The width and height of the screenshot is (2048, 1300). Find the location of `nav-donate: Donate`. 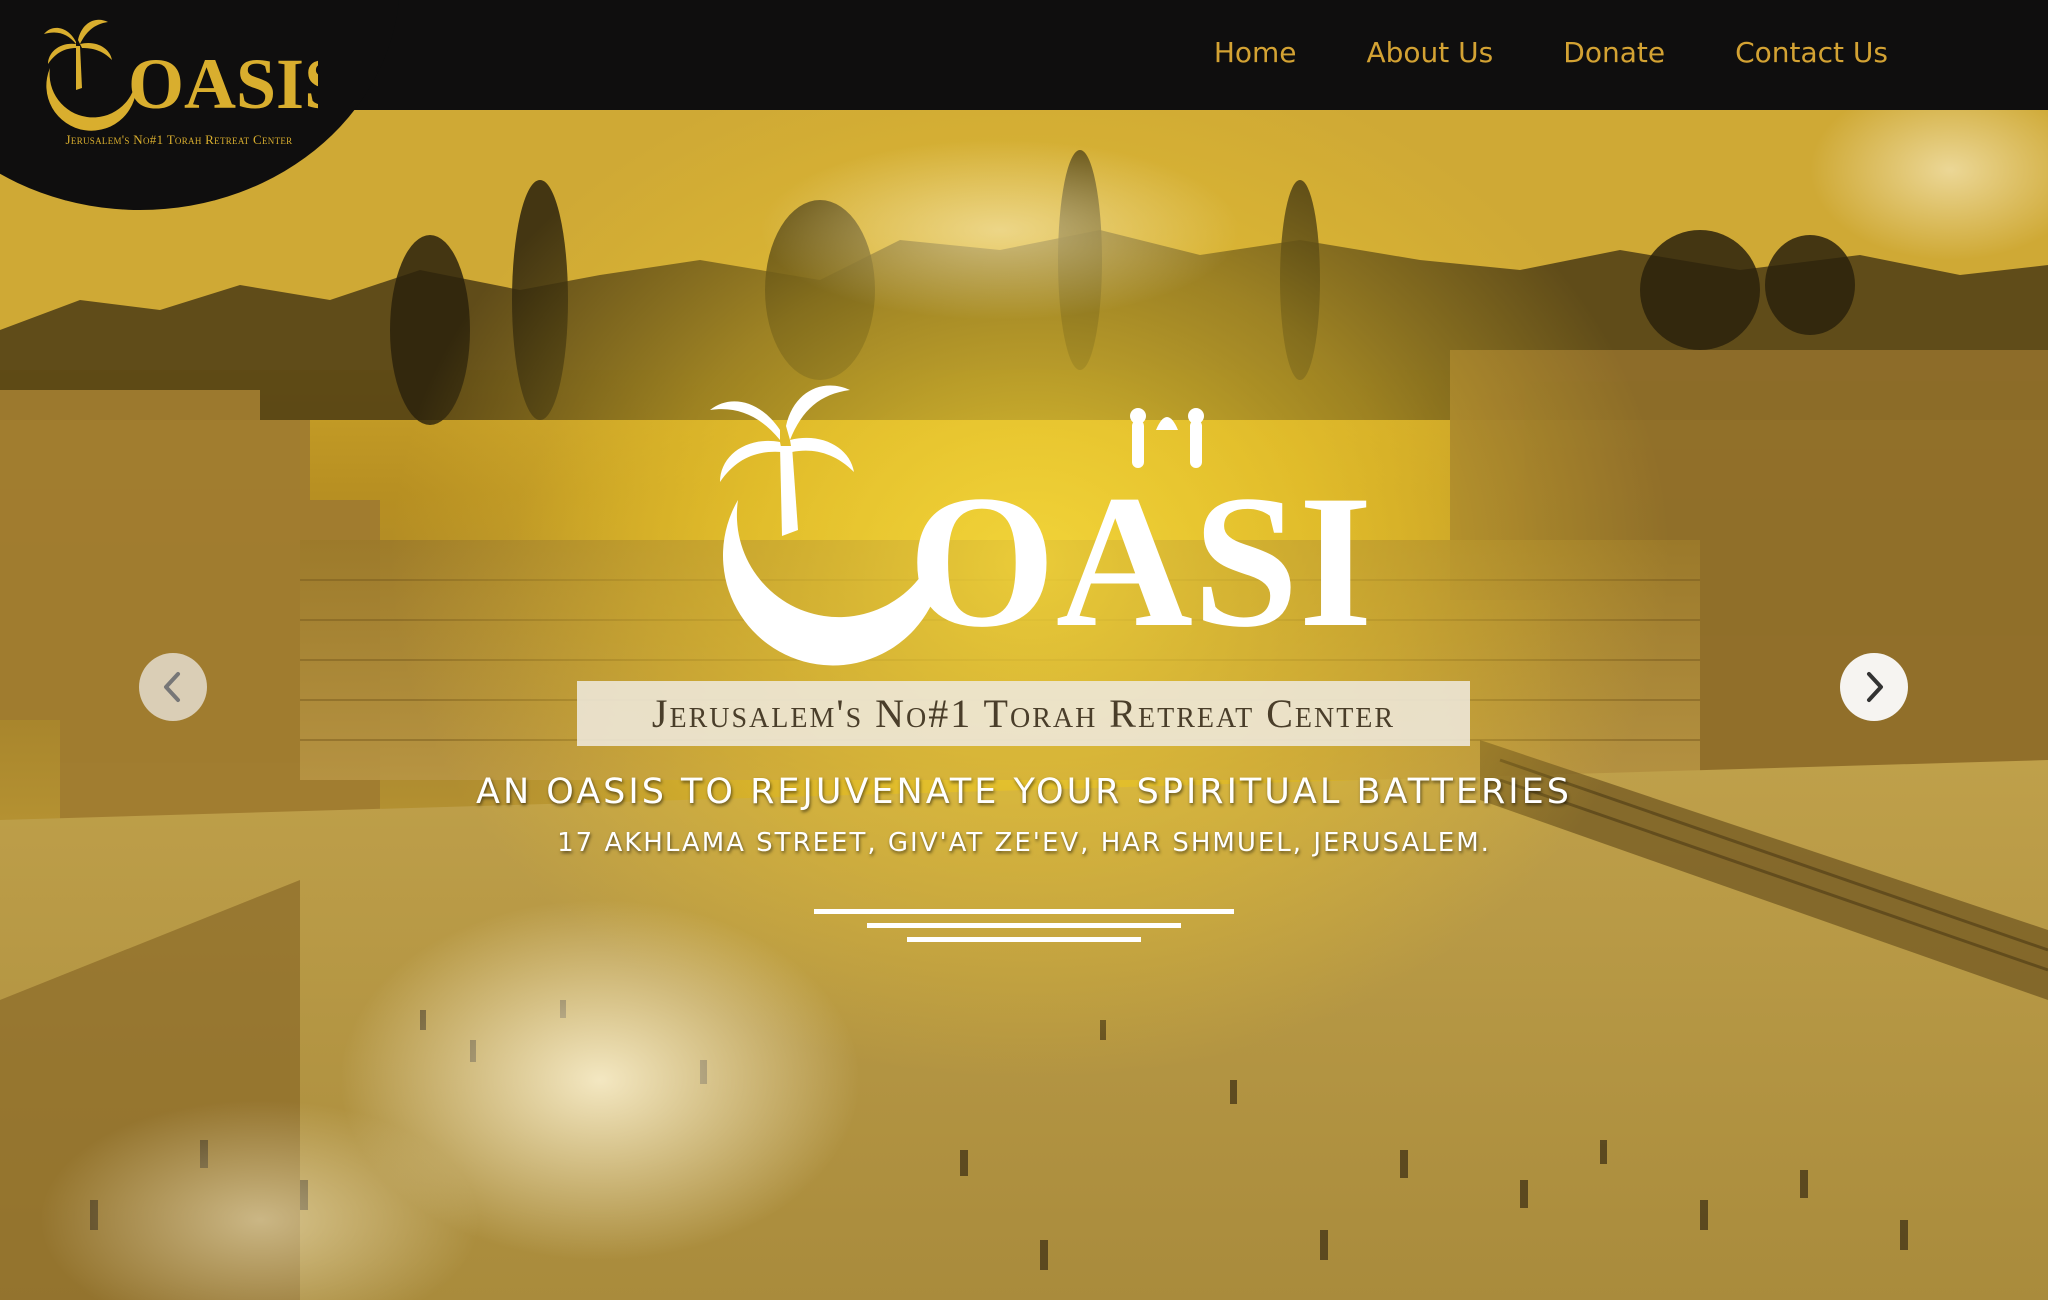

nav-donate: Donate is located at coordinates (1614, 52).